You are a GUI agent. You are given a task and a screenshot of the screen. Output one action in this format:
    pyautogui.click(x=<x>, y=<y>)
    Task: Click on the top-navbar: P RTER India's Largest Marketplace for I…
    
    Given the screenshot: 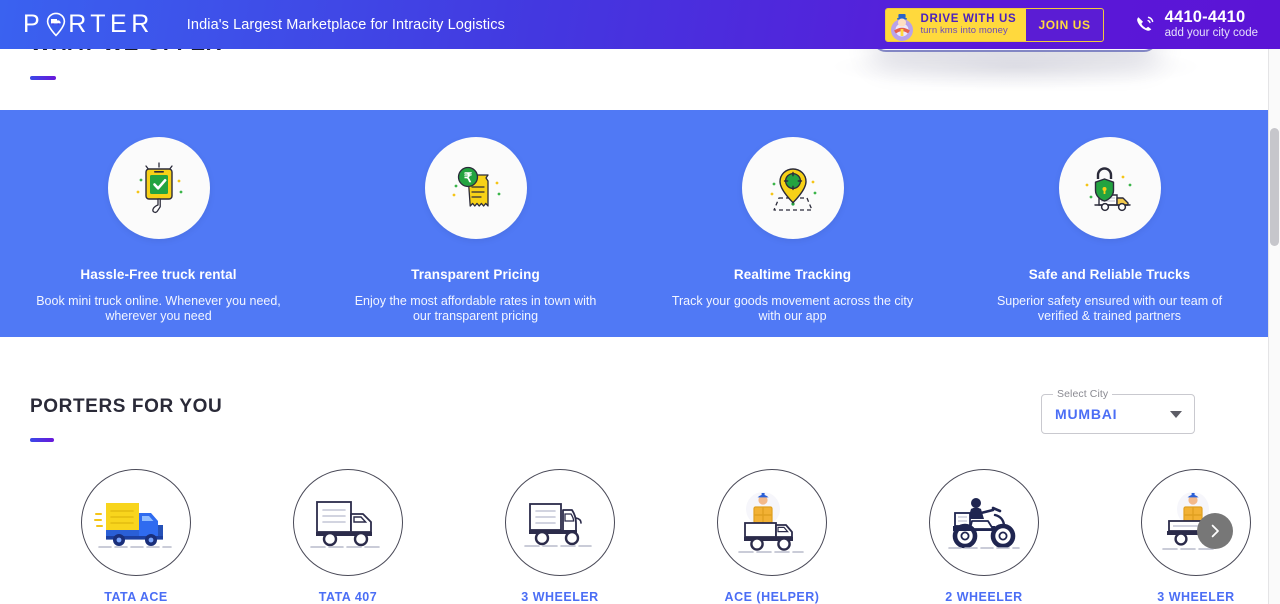 What is the action you would take?
    pyautogui.click(x=640, y=24)
    